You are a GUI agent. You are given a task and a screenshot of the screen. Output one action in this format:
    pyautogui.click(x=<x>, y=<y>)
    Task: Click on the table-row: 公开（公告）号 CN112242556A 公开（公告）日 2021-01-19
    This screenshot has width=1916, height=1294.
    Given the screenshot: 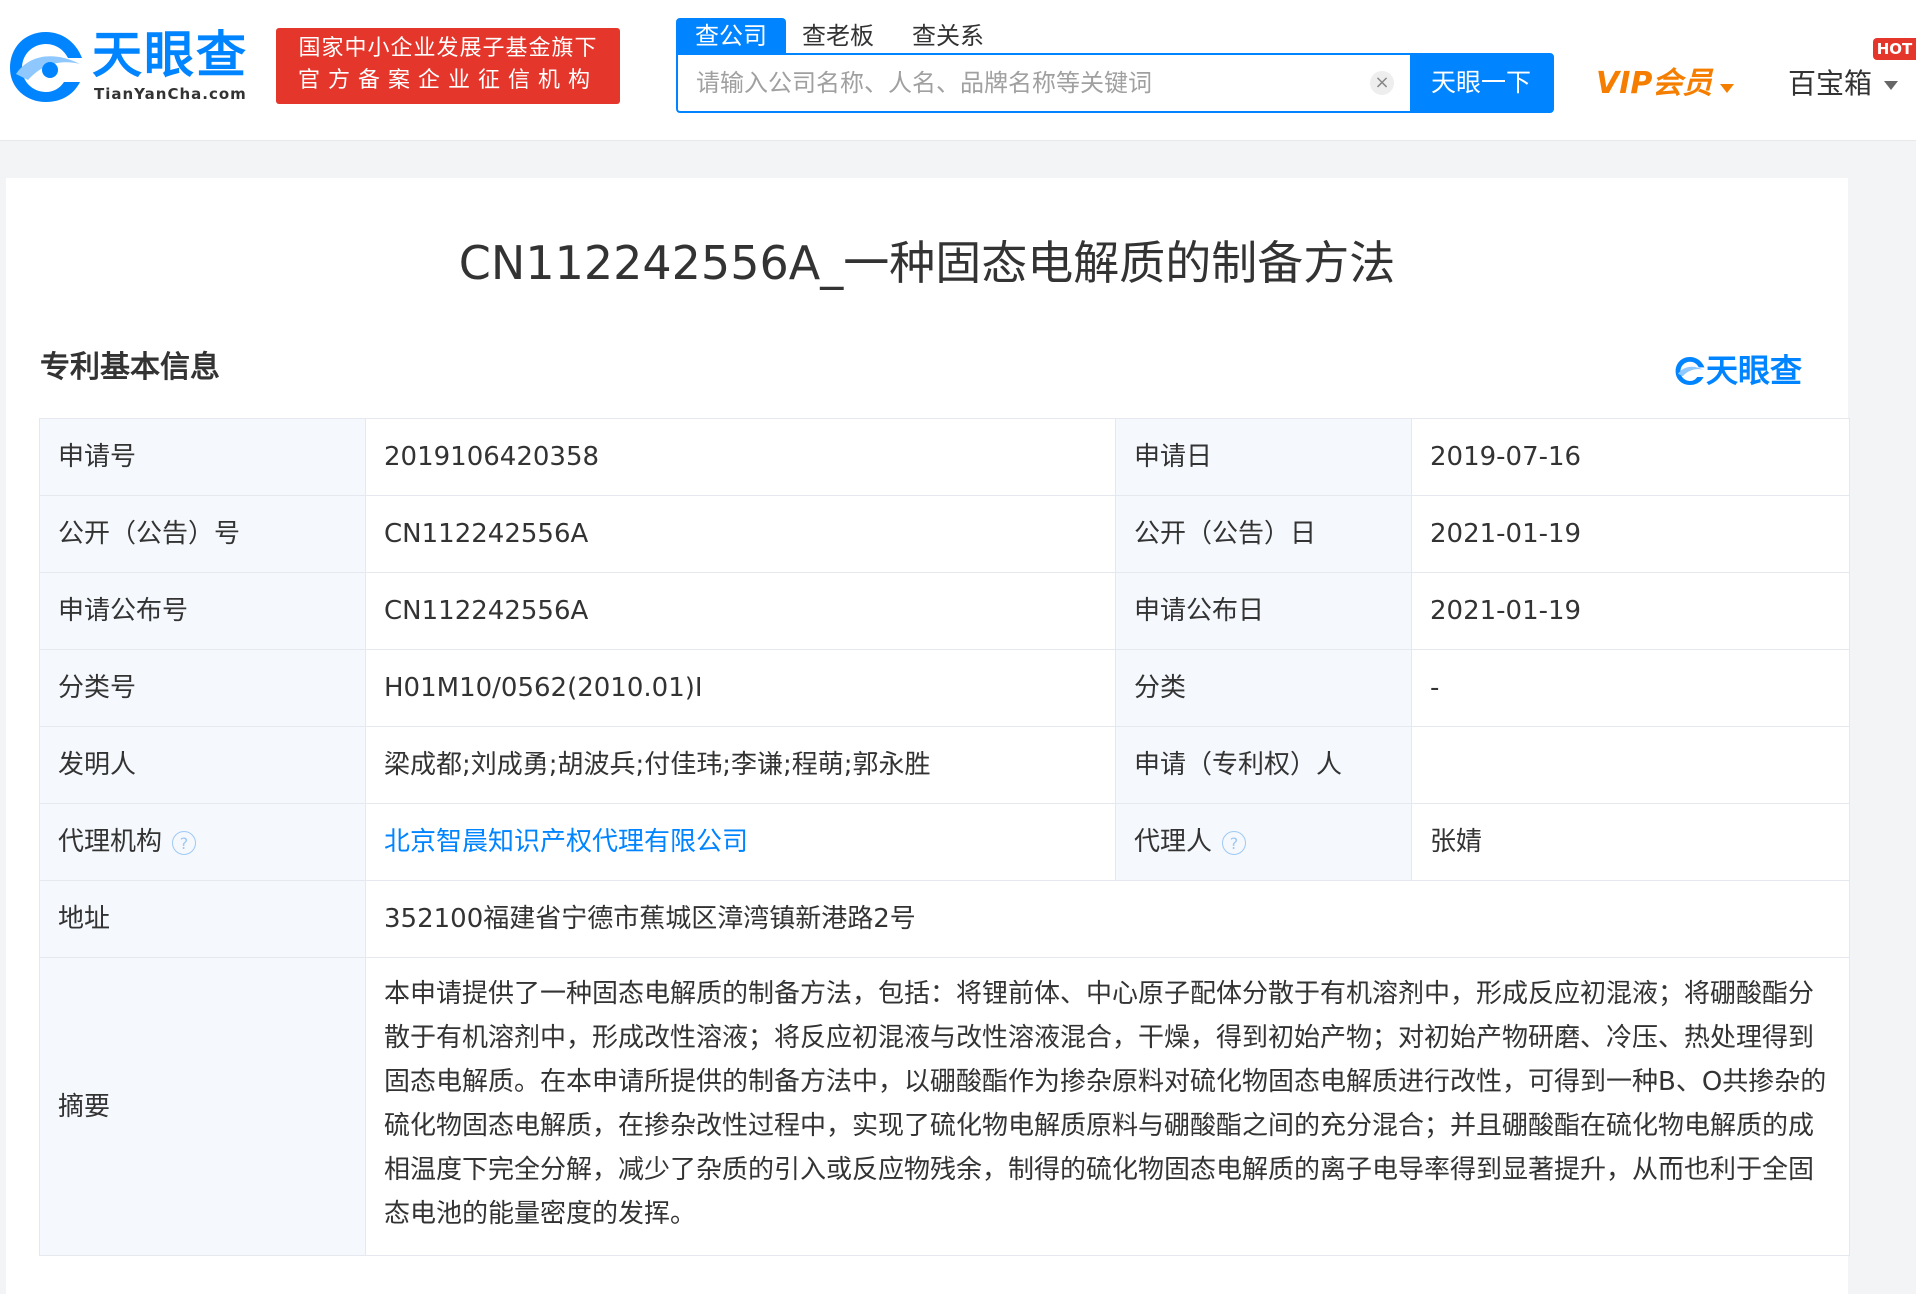 What is the action you would take?
    pyautogui.click(x=944, y=534)
    